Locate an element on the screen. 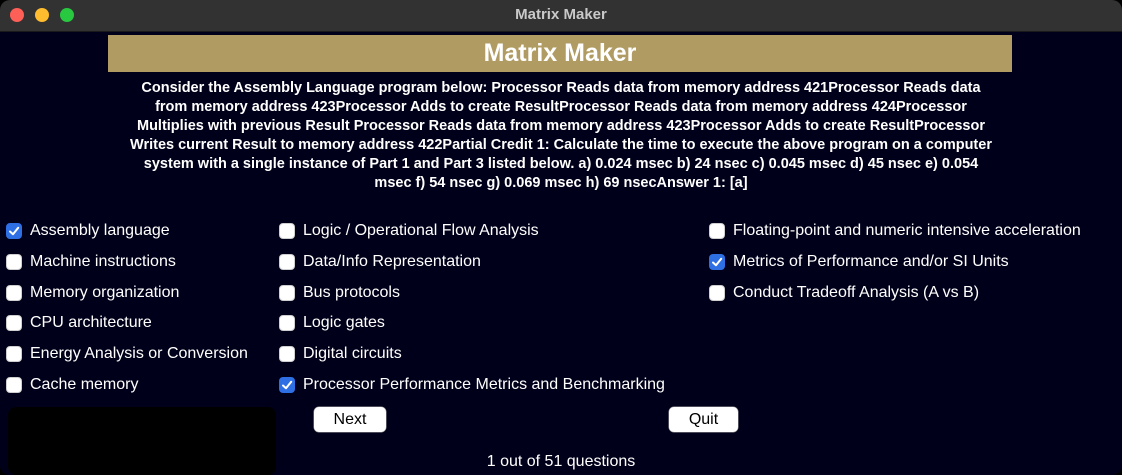  quit-button: Quit is located at coordinates (703, 419).